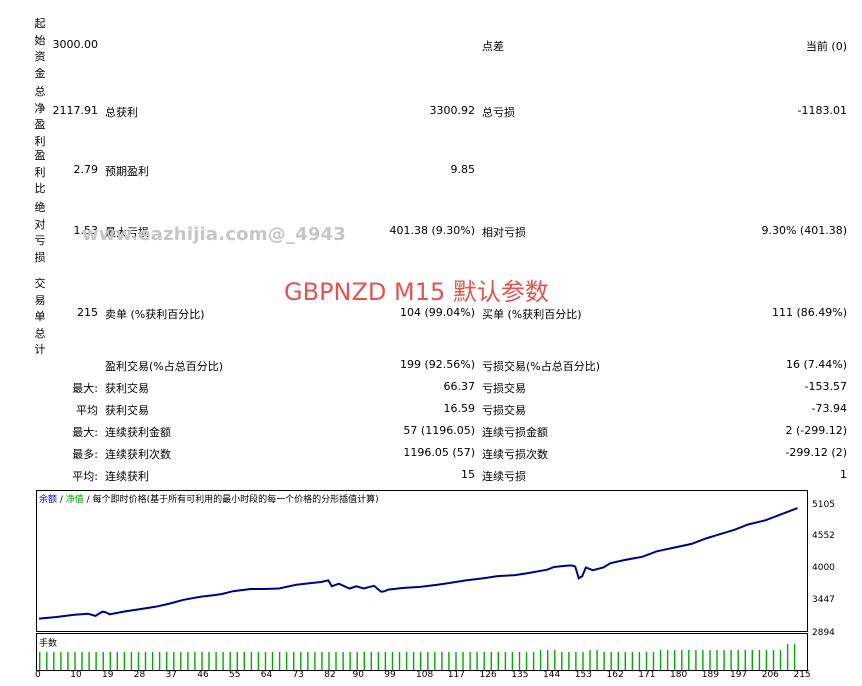  Describe the element at coordinates (417, 657) in the screenshot. I see `volume-chart-svg` at that location.